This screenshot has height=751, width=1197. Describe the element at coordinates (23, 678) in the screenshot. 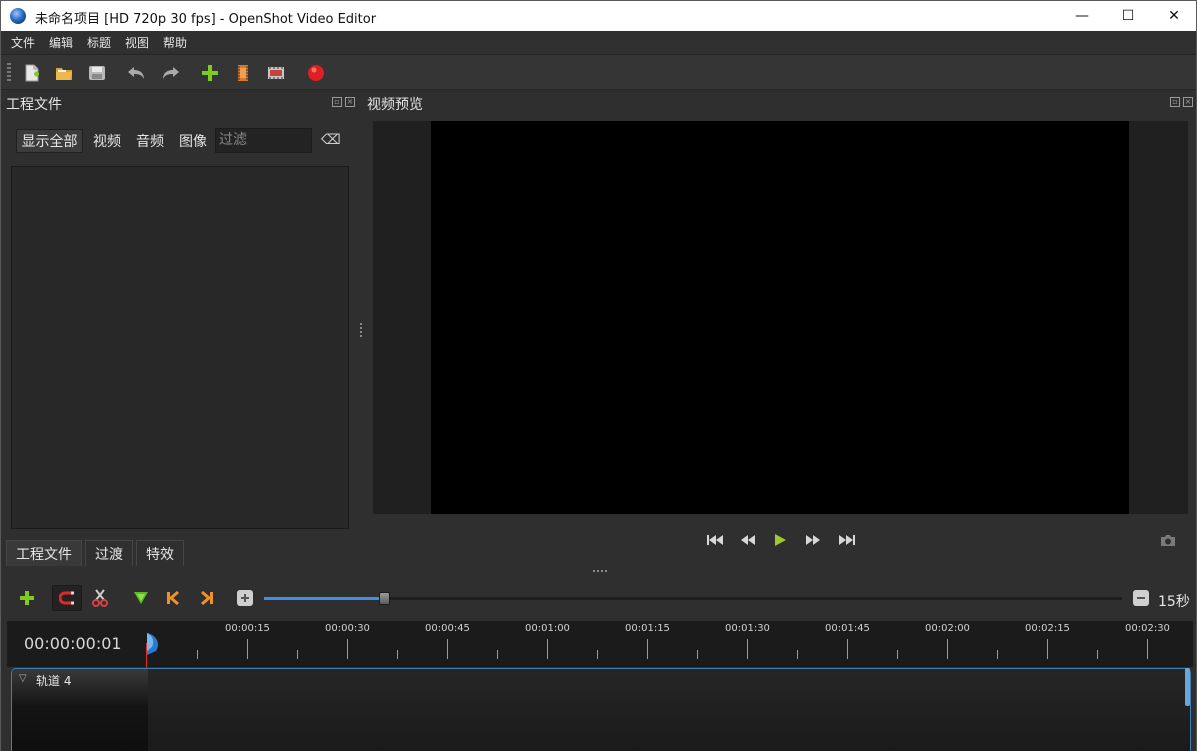

I see `track-collapse-icon: ▽` at that location.